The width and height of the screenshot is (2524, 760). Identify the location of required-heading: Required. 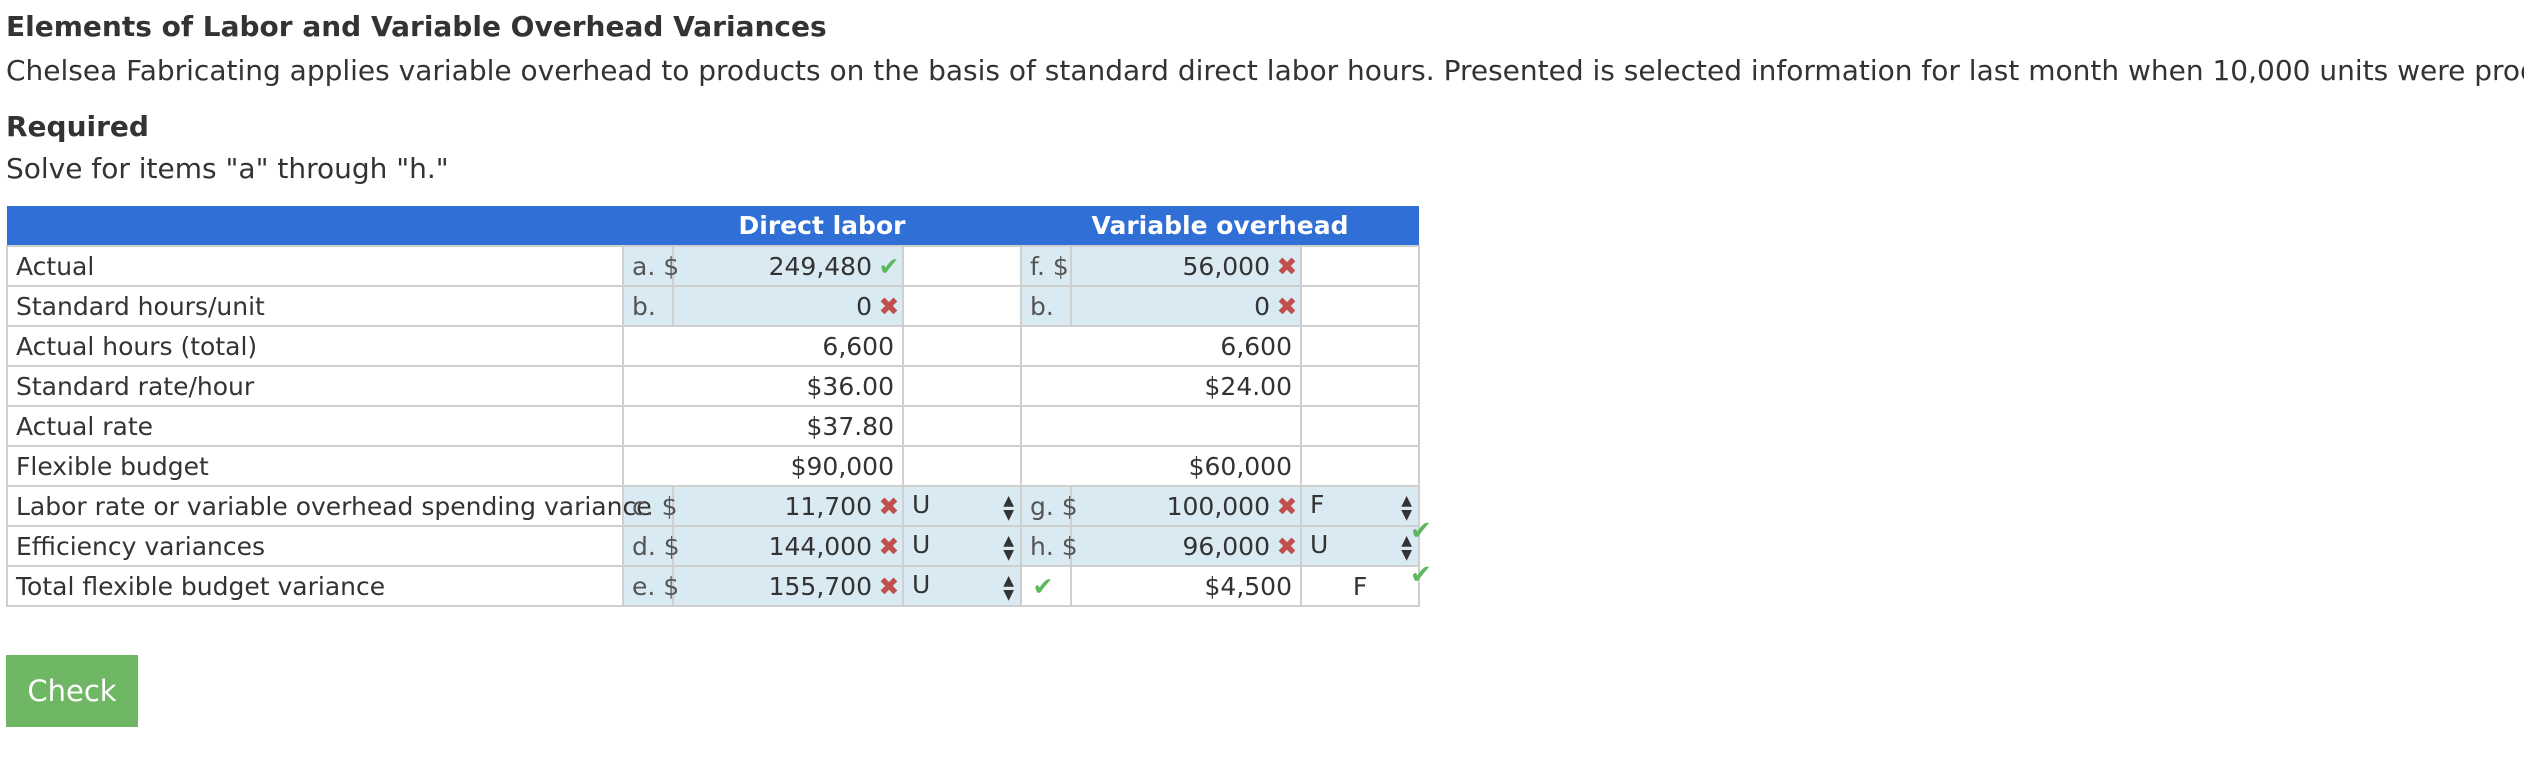
(77, 126).